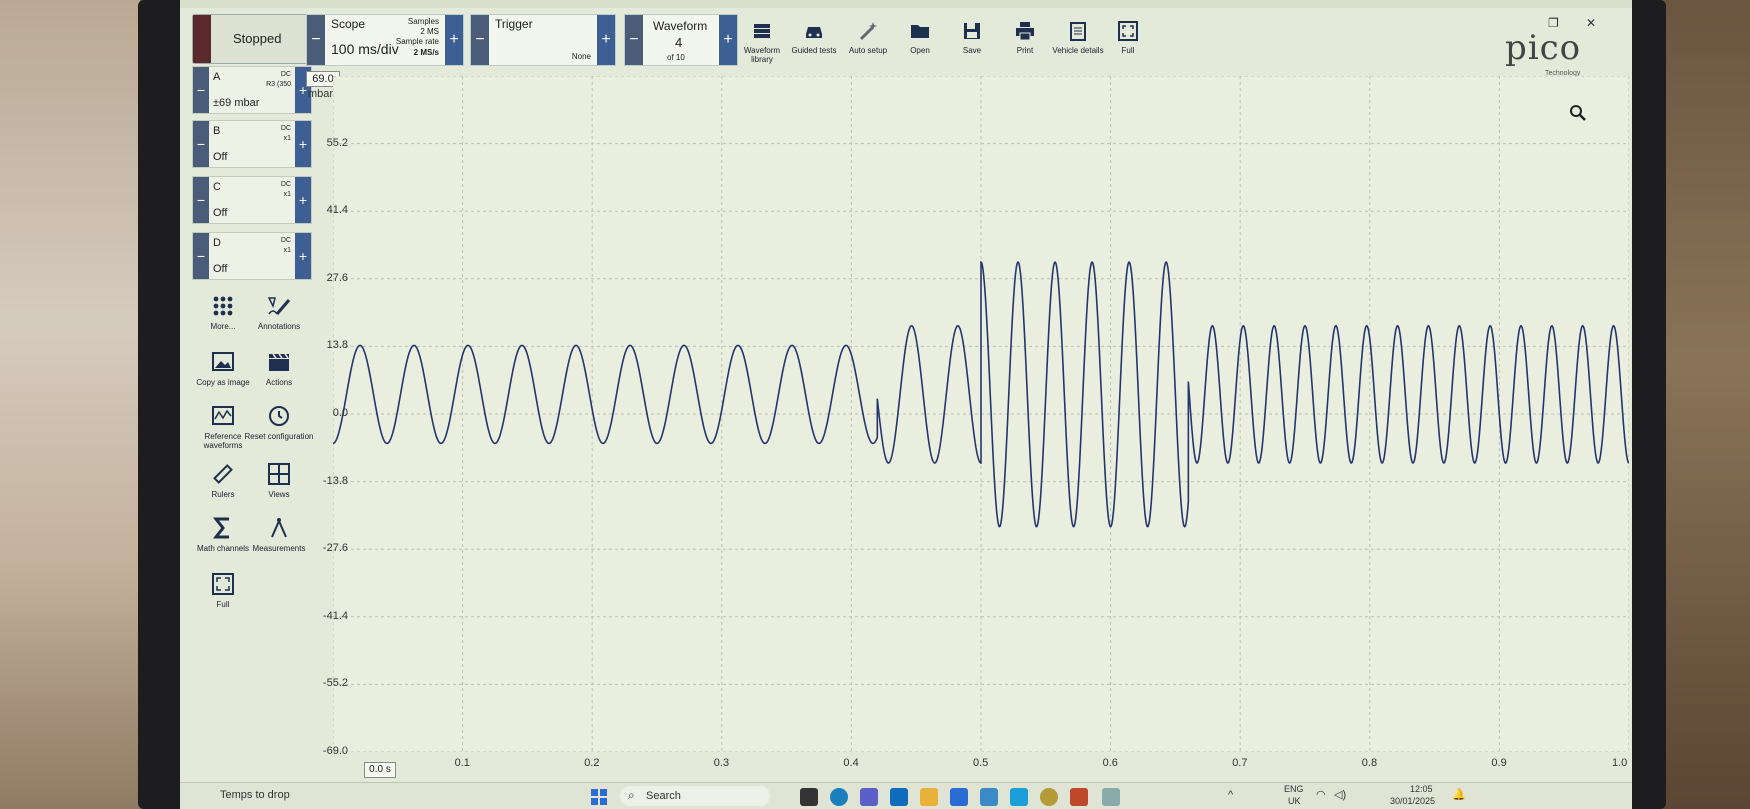 This screenshot has width=1750, height=809. I want to click on sample-rate-label: Sample rate, so click(417, 41).